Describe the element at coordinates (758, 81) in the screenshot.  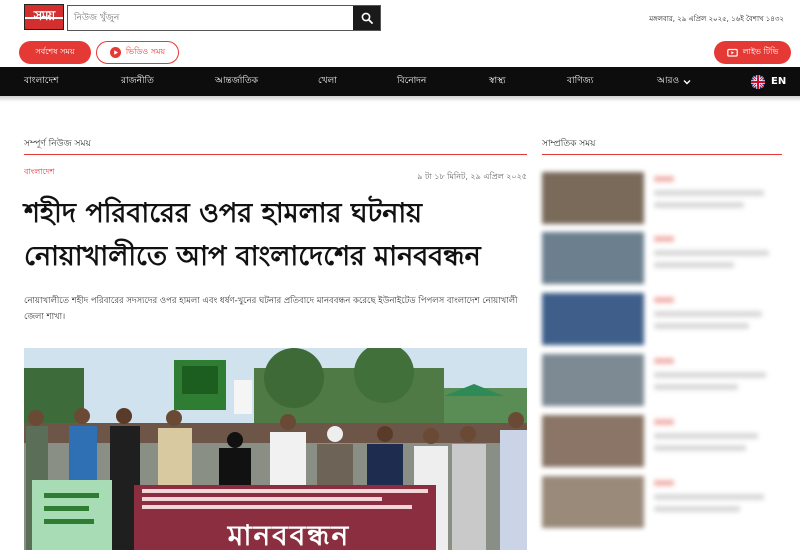
I see `uk-flag-icon` at that location.